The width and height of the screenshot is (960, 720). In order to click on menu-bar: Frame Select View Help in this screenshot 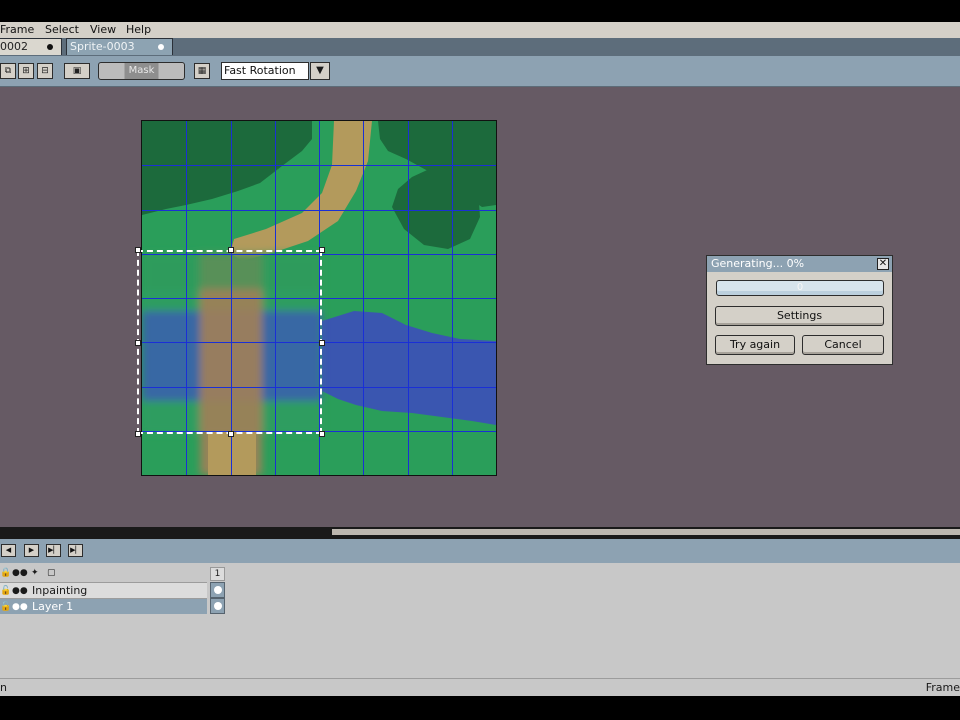, I will do `click(480, 30)`.